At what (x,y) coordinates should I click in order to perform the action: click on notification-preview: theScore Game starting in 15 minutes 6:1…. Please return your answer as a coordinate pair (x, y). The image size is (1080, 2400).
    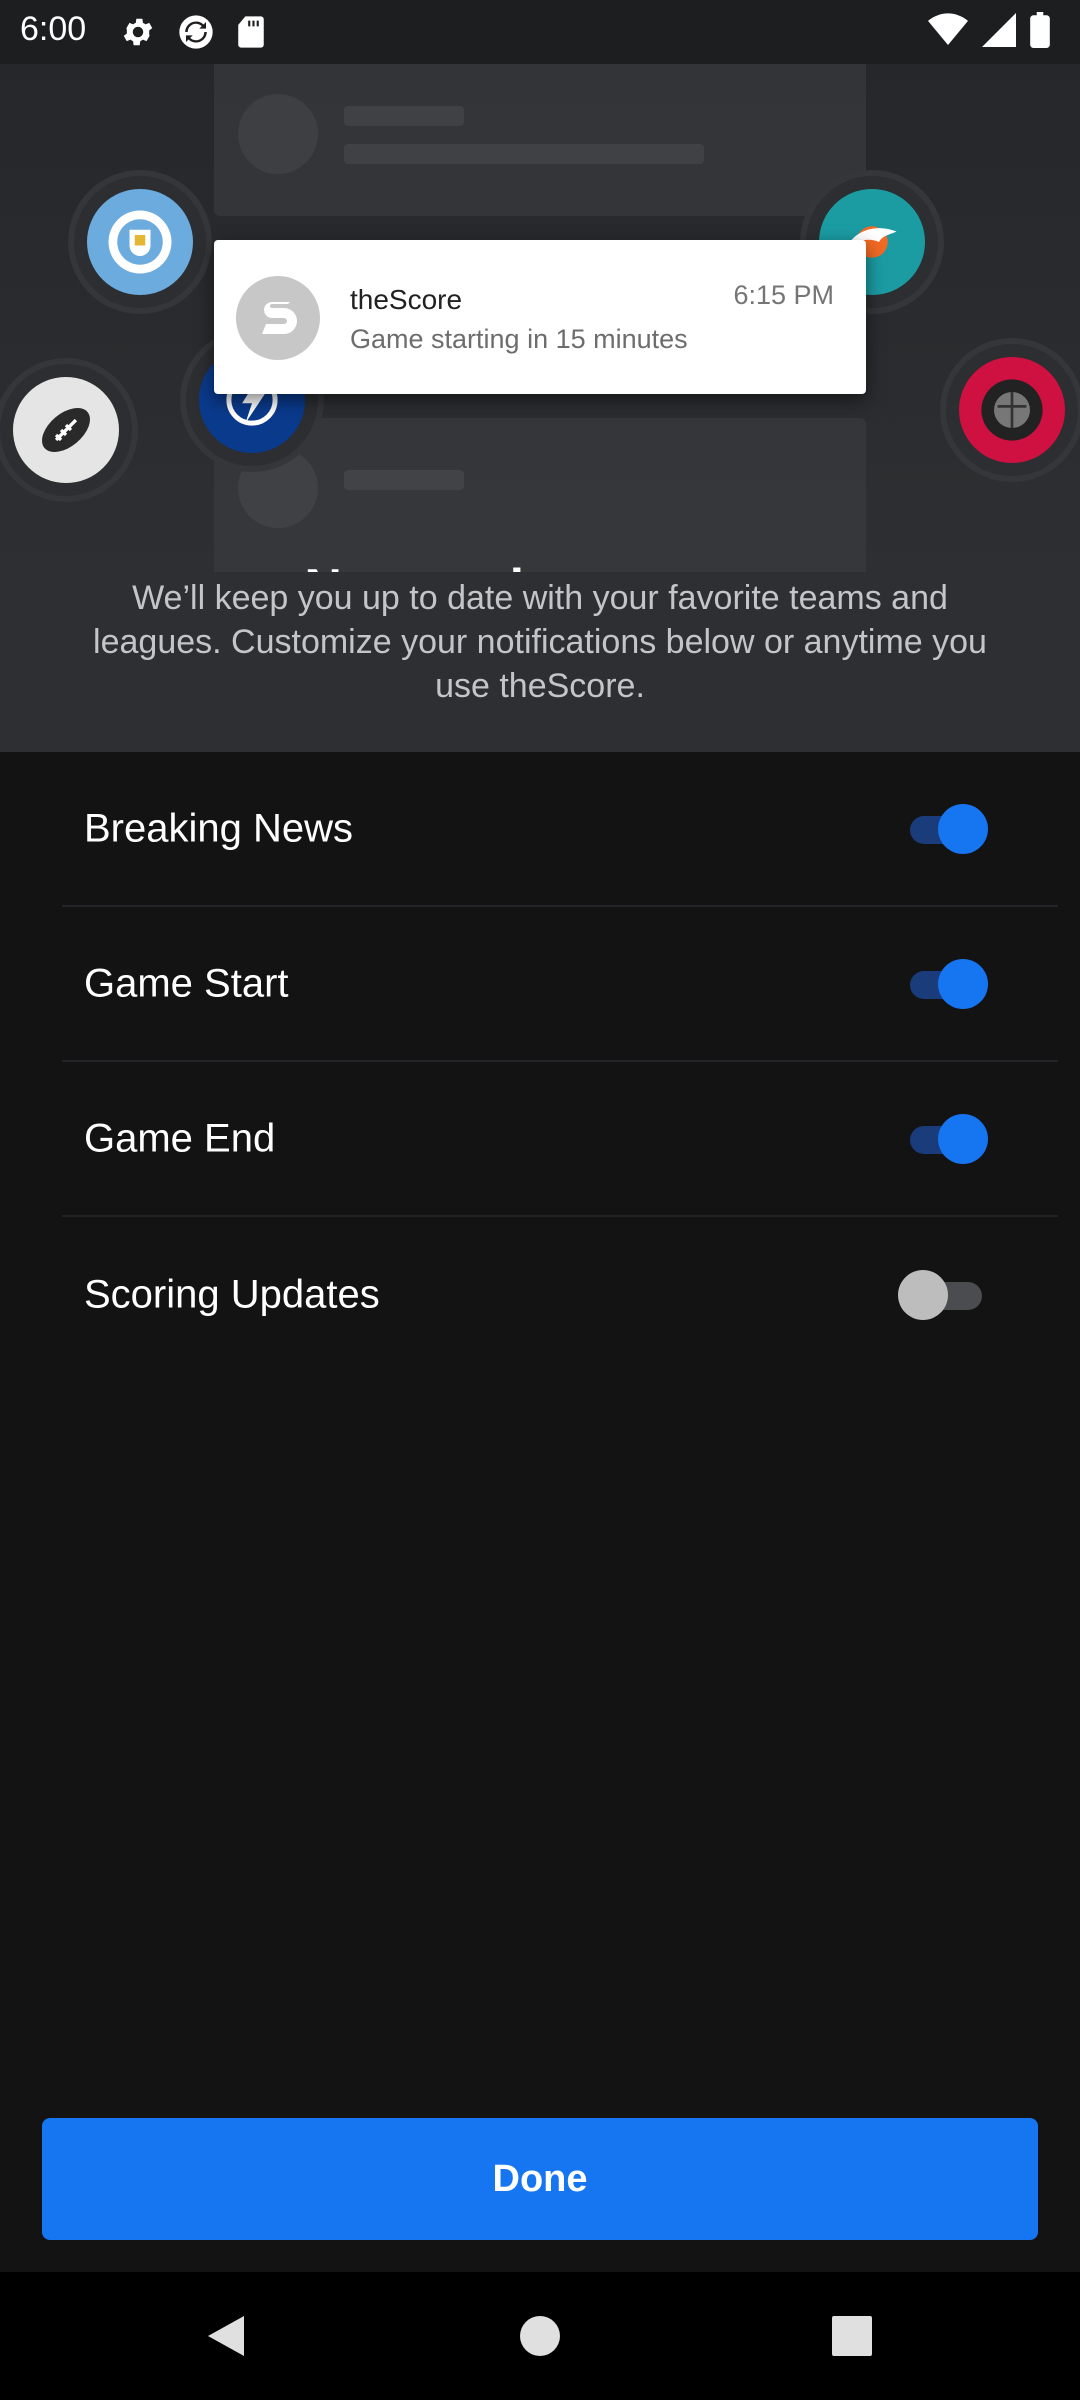
    Looking at the image, I should click on (540, 317).